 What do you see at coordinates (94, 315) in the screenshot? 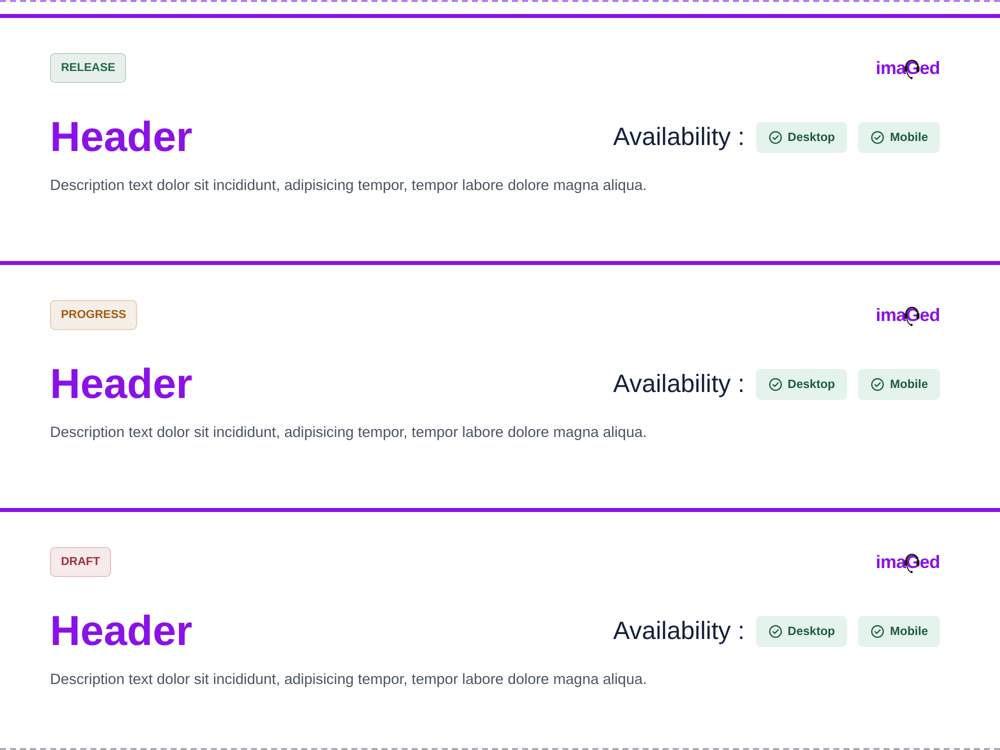
I see `status-tag: PROGRESS` at bounding box center [94, 315].